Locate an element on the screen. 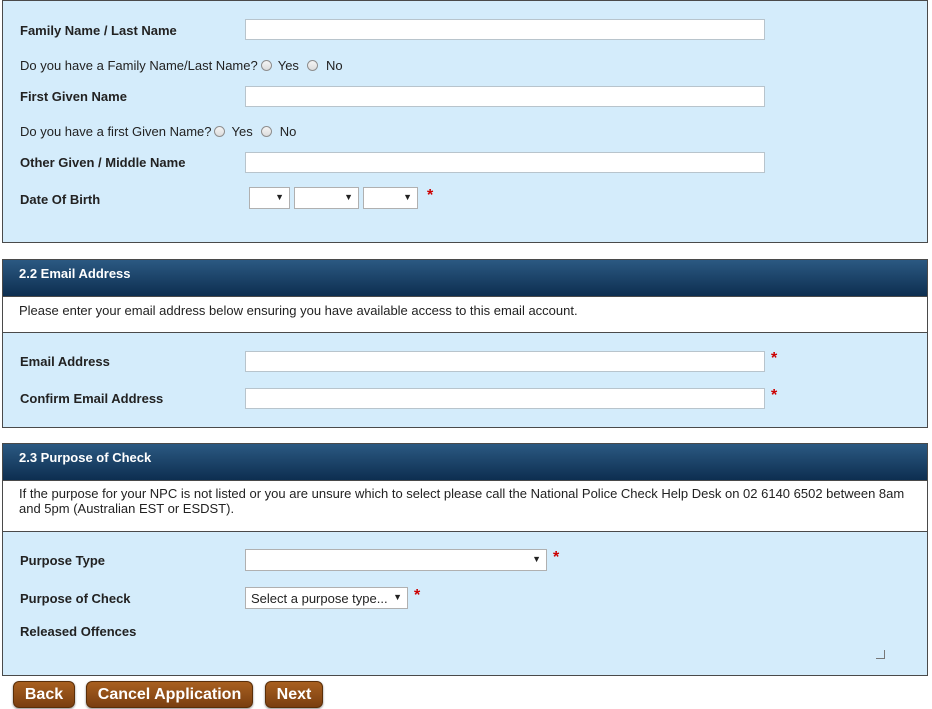 This screenshot has height=709, width=932. confirm-email-label: Confirm Email Address is located at coordinates (92, 398).